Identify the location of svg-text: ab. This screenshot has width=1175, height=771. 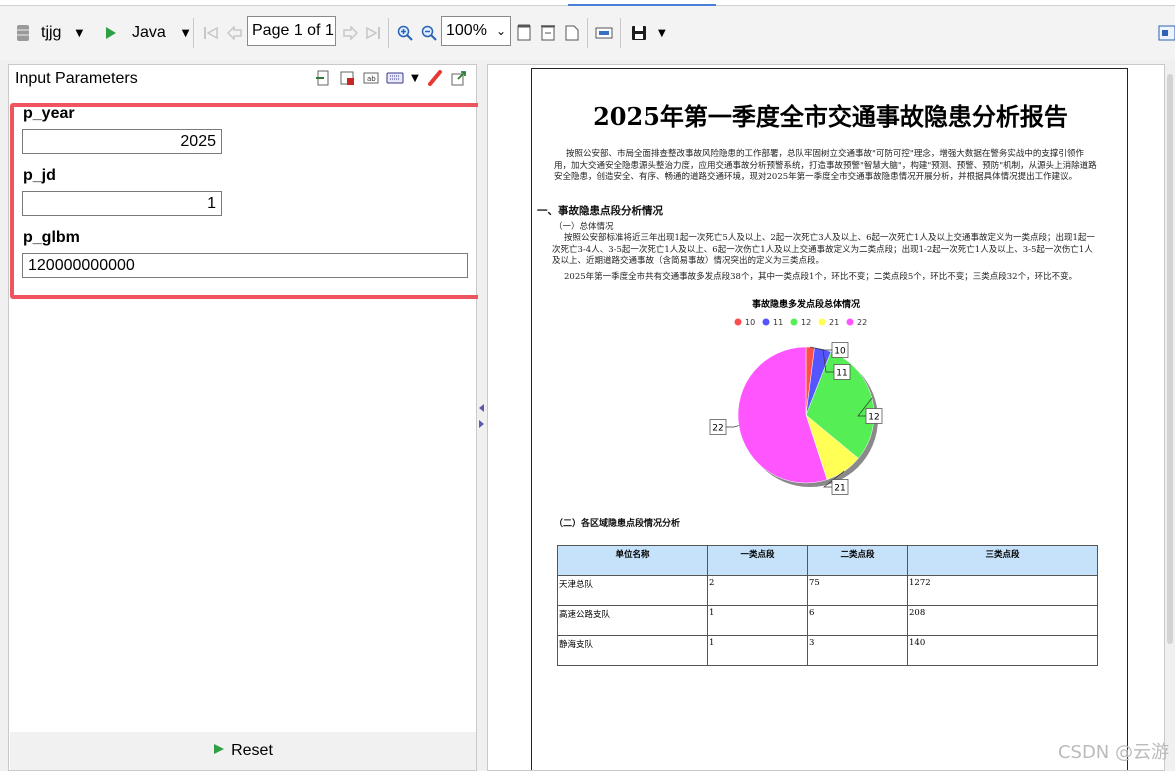
(371, 79).